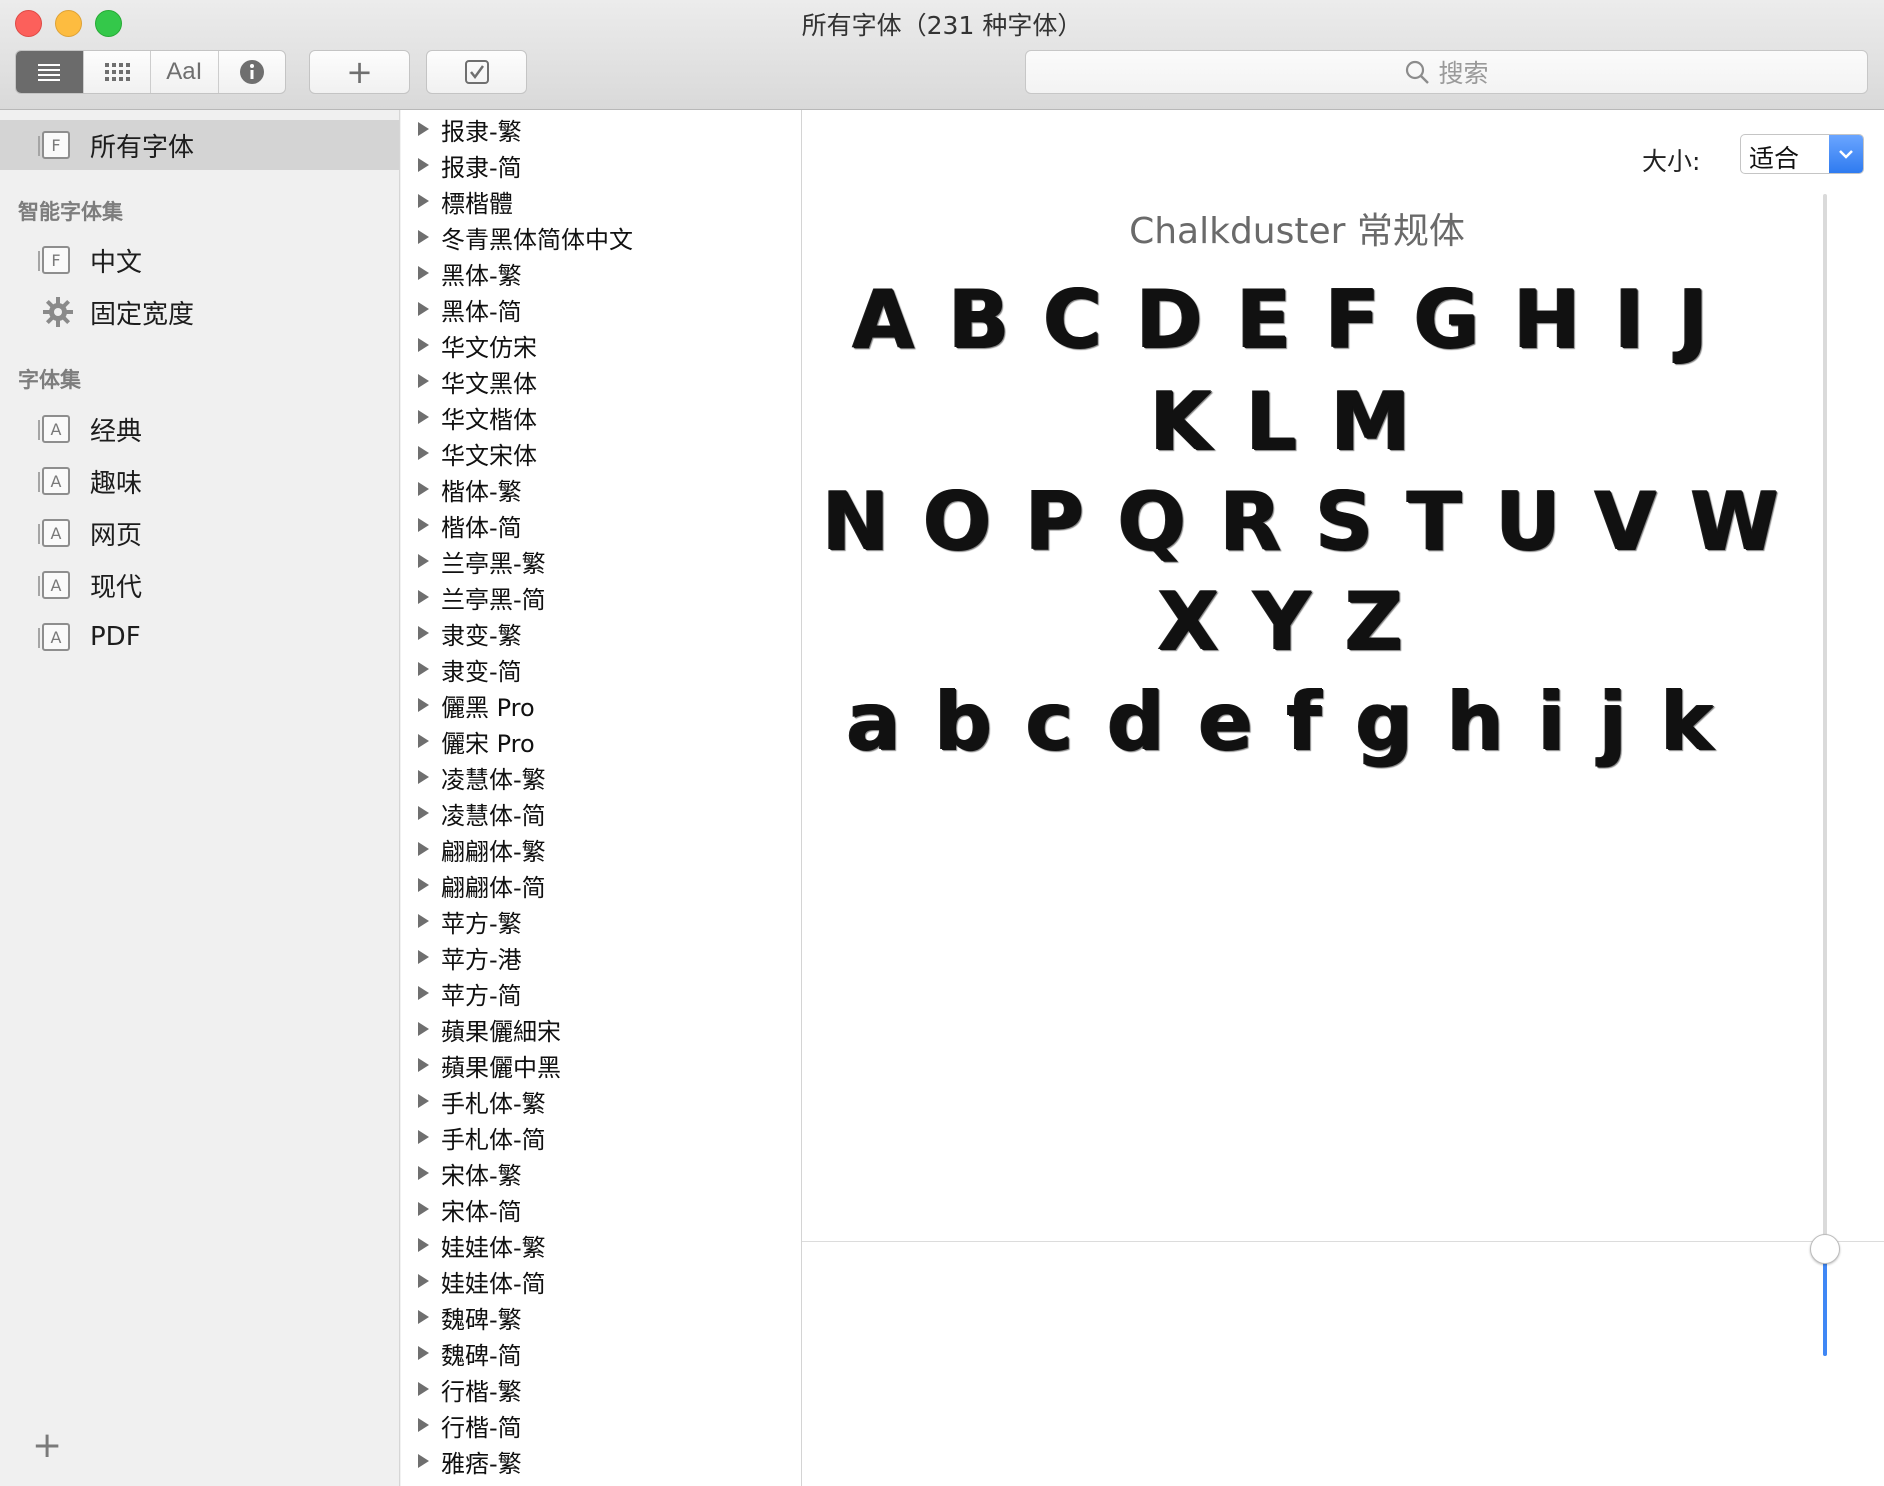 This screenshot has width=1884, height=1486. What do you see at coordinates (601, 201) in the screenshot?
I see `font-family-row: 標楷體` at bounding box center [601, 201].